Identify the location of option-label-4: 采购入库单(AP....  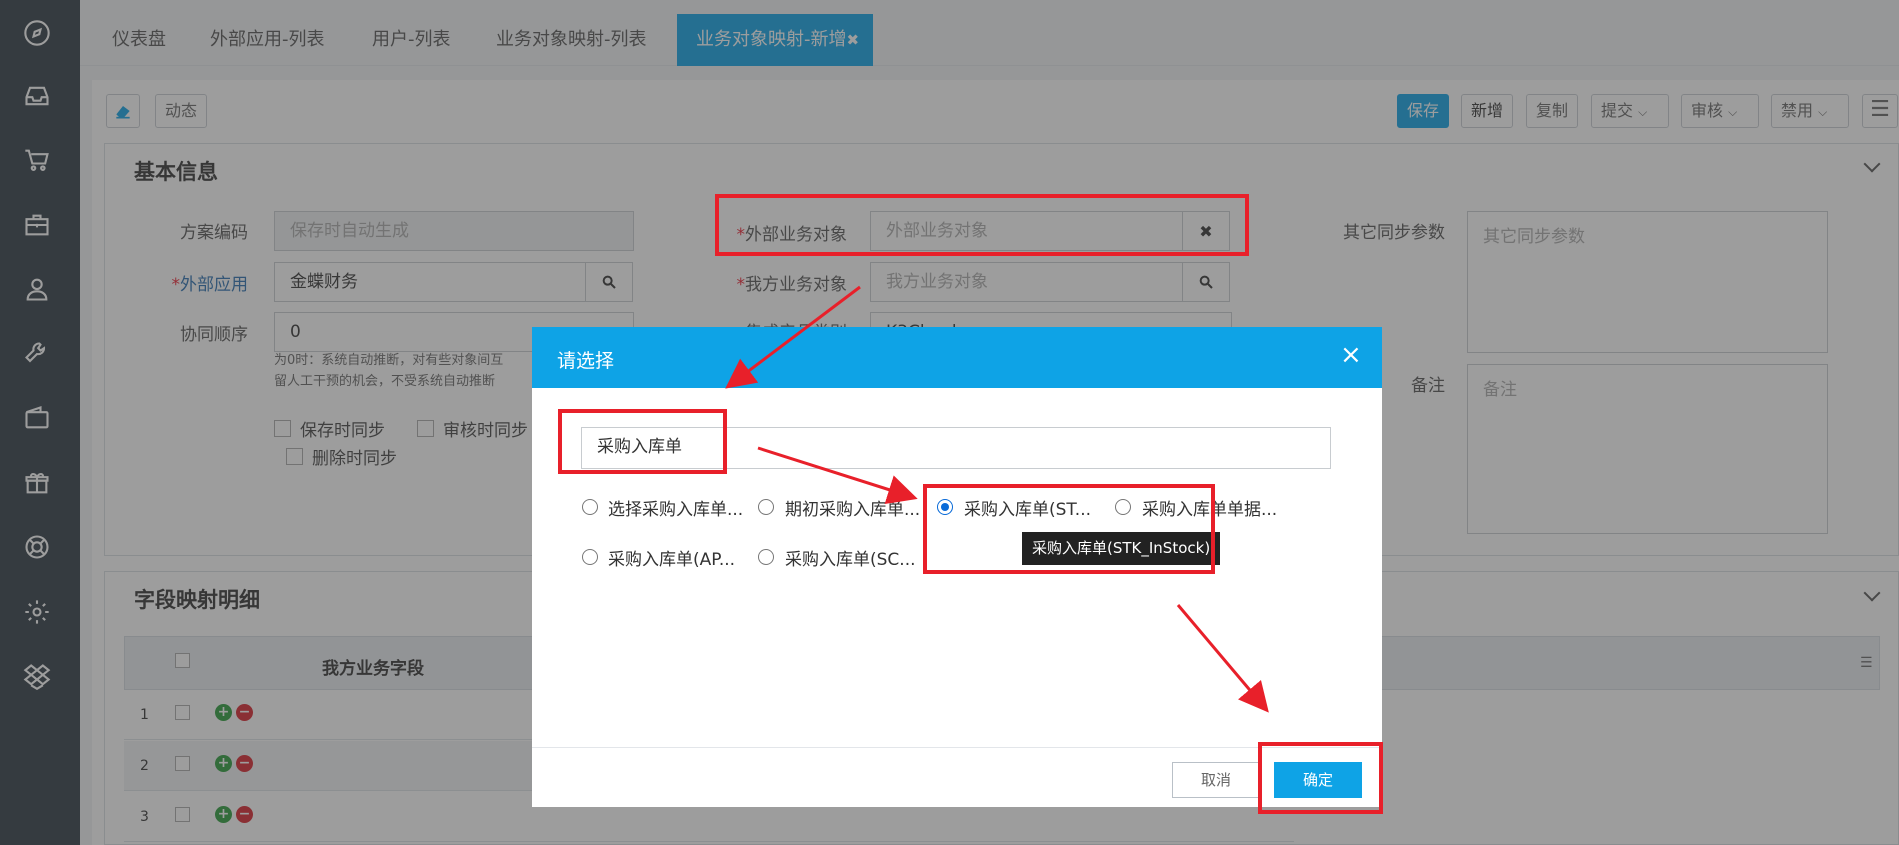
(671, 557).